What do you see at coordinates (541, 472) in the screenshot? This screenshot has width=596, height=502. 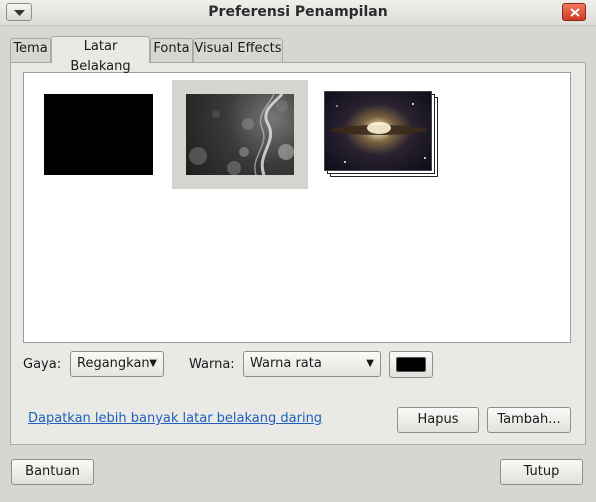 I see `close-button: Tutup` at bounding box center [541, 472].